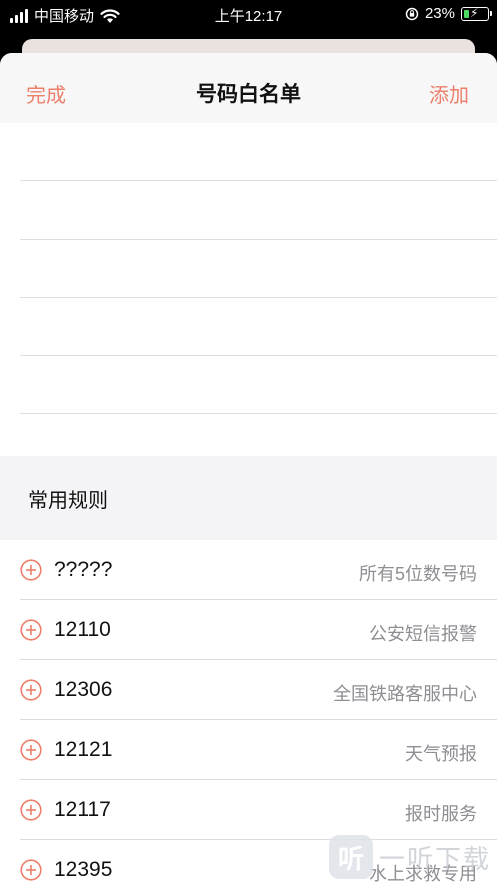 Image resolution: width=497 pixels, height=883 pixels. Describe the element at coordinates (449, 93) in the screenshot. I see `add-button: 添加` at that location.